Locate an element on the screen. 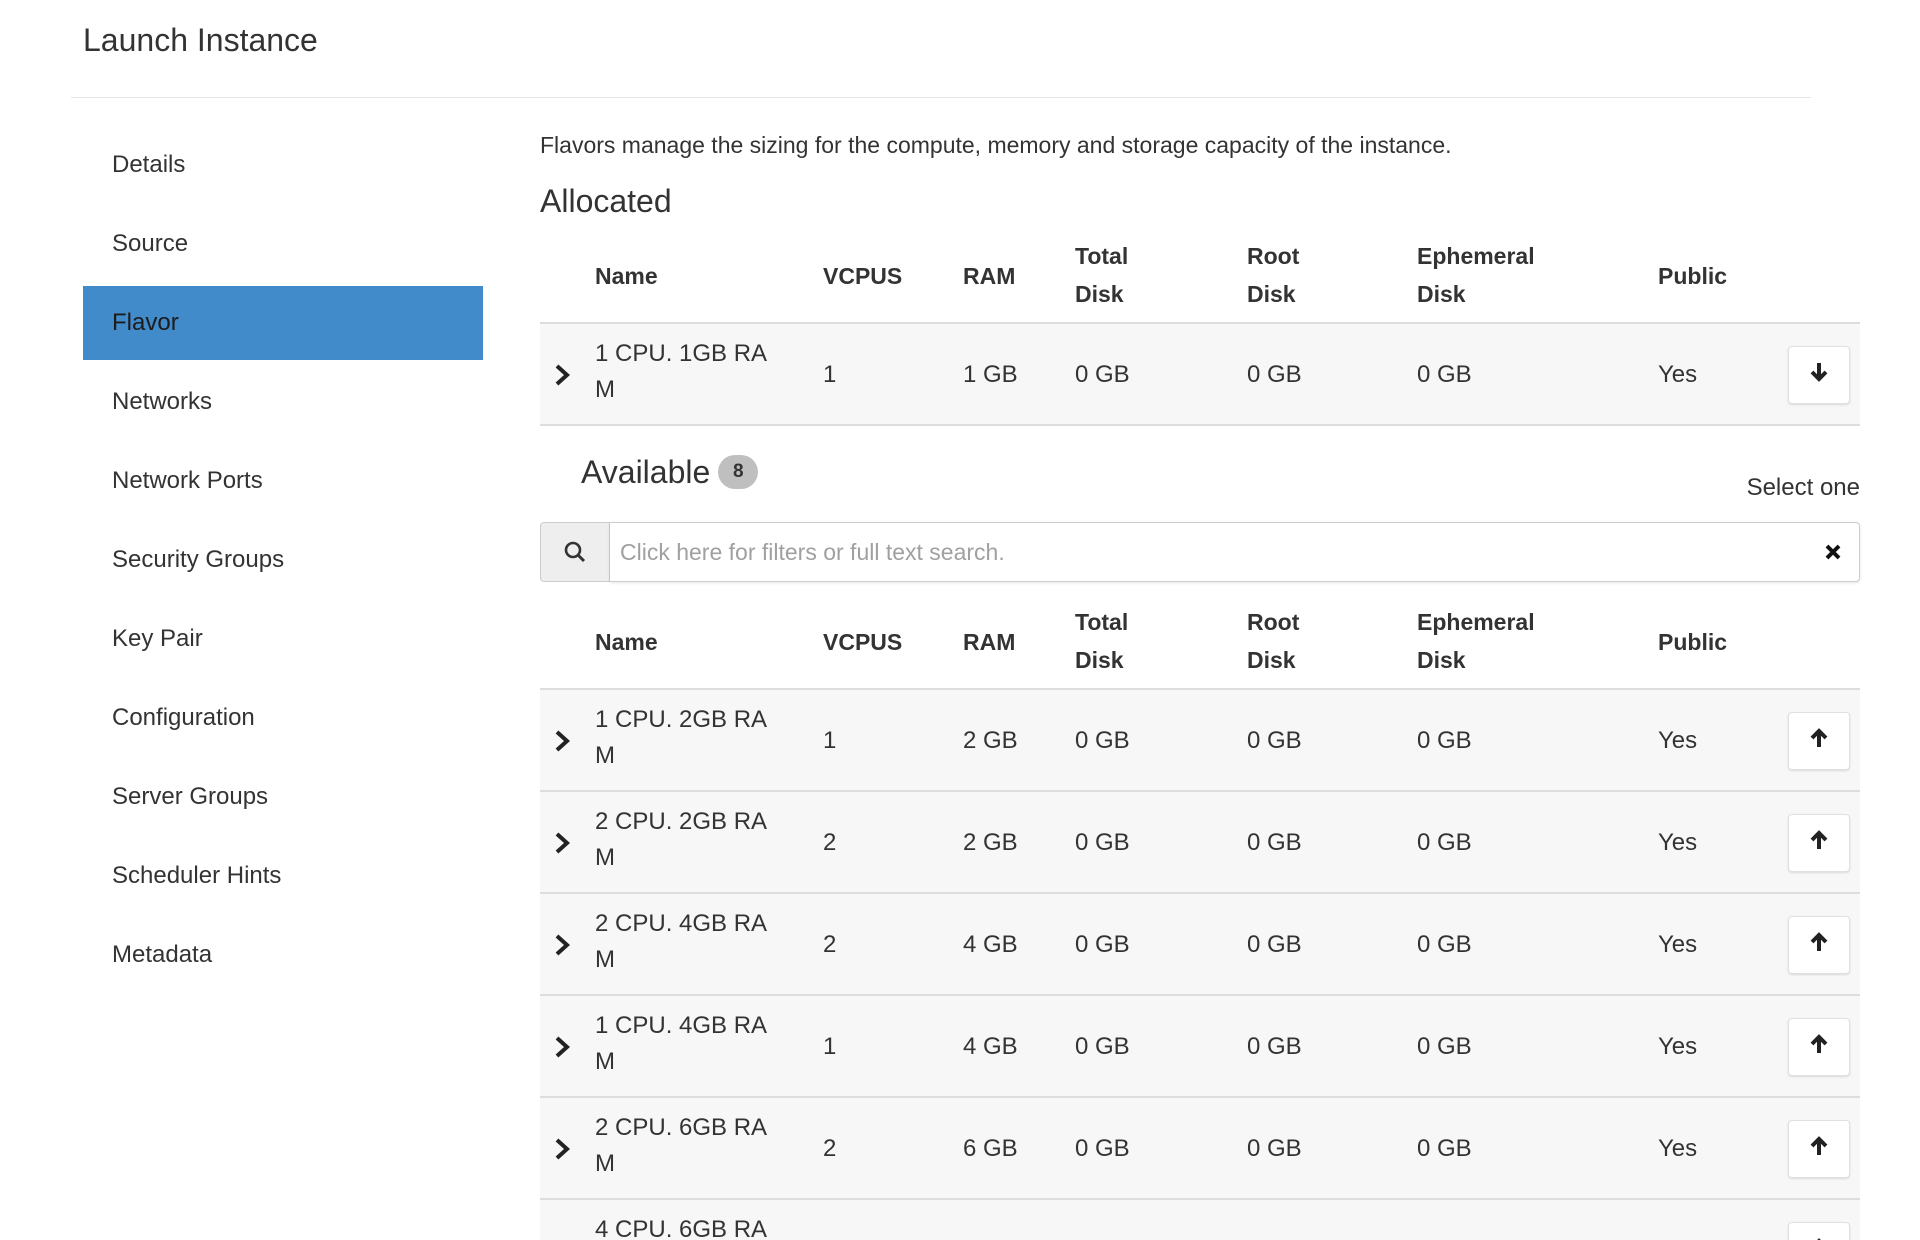 This screenshot has height=1240, width=1920. col-ephemeral-disk-line1: Ephemeral is located at coordinates (1476, 256).